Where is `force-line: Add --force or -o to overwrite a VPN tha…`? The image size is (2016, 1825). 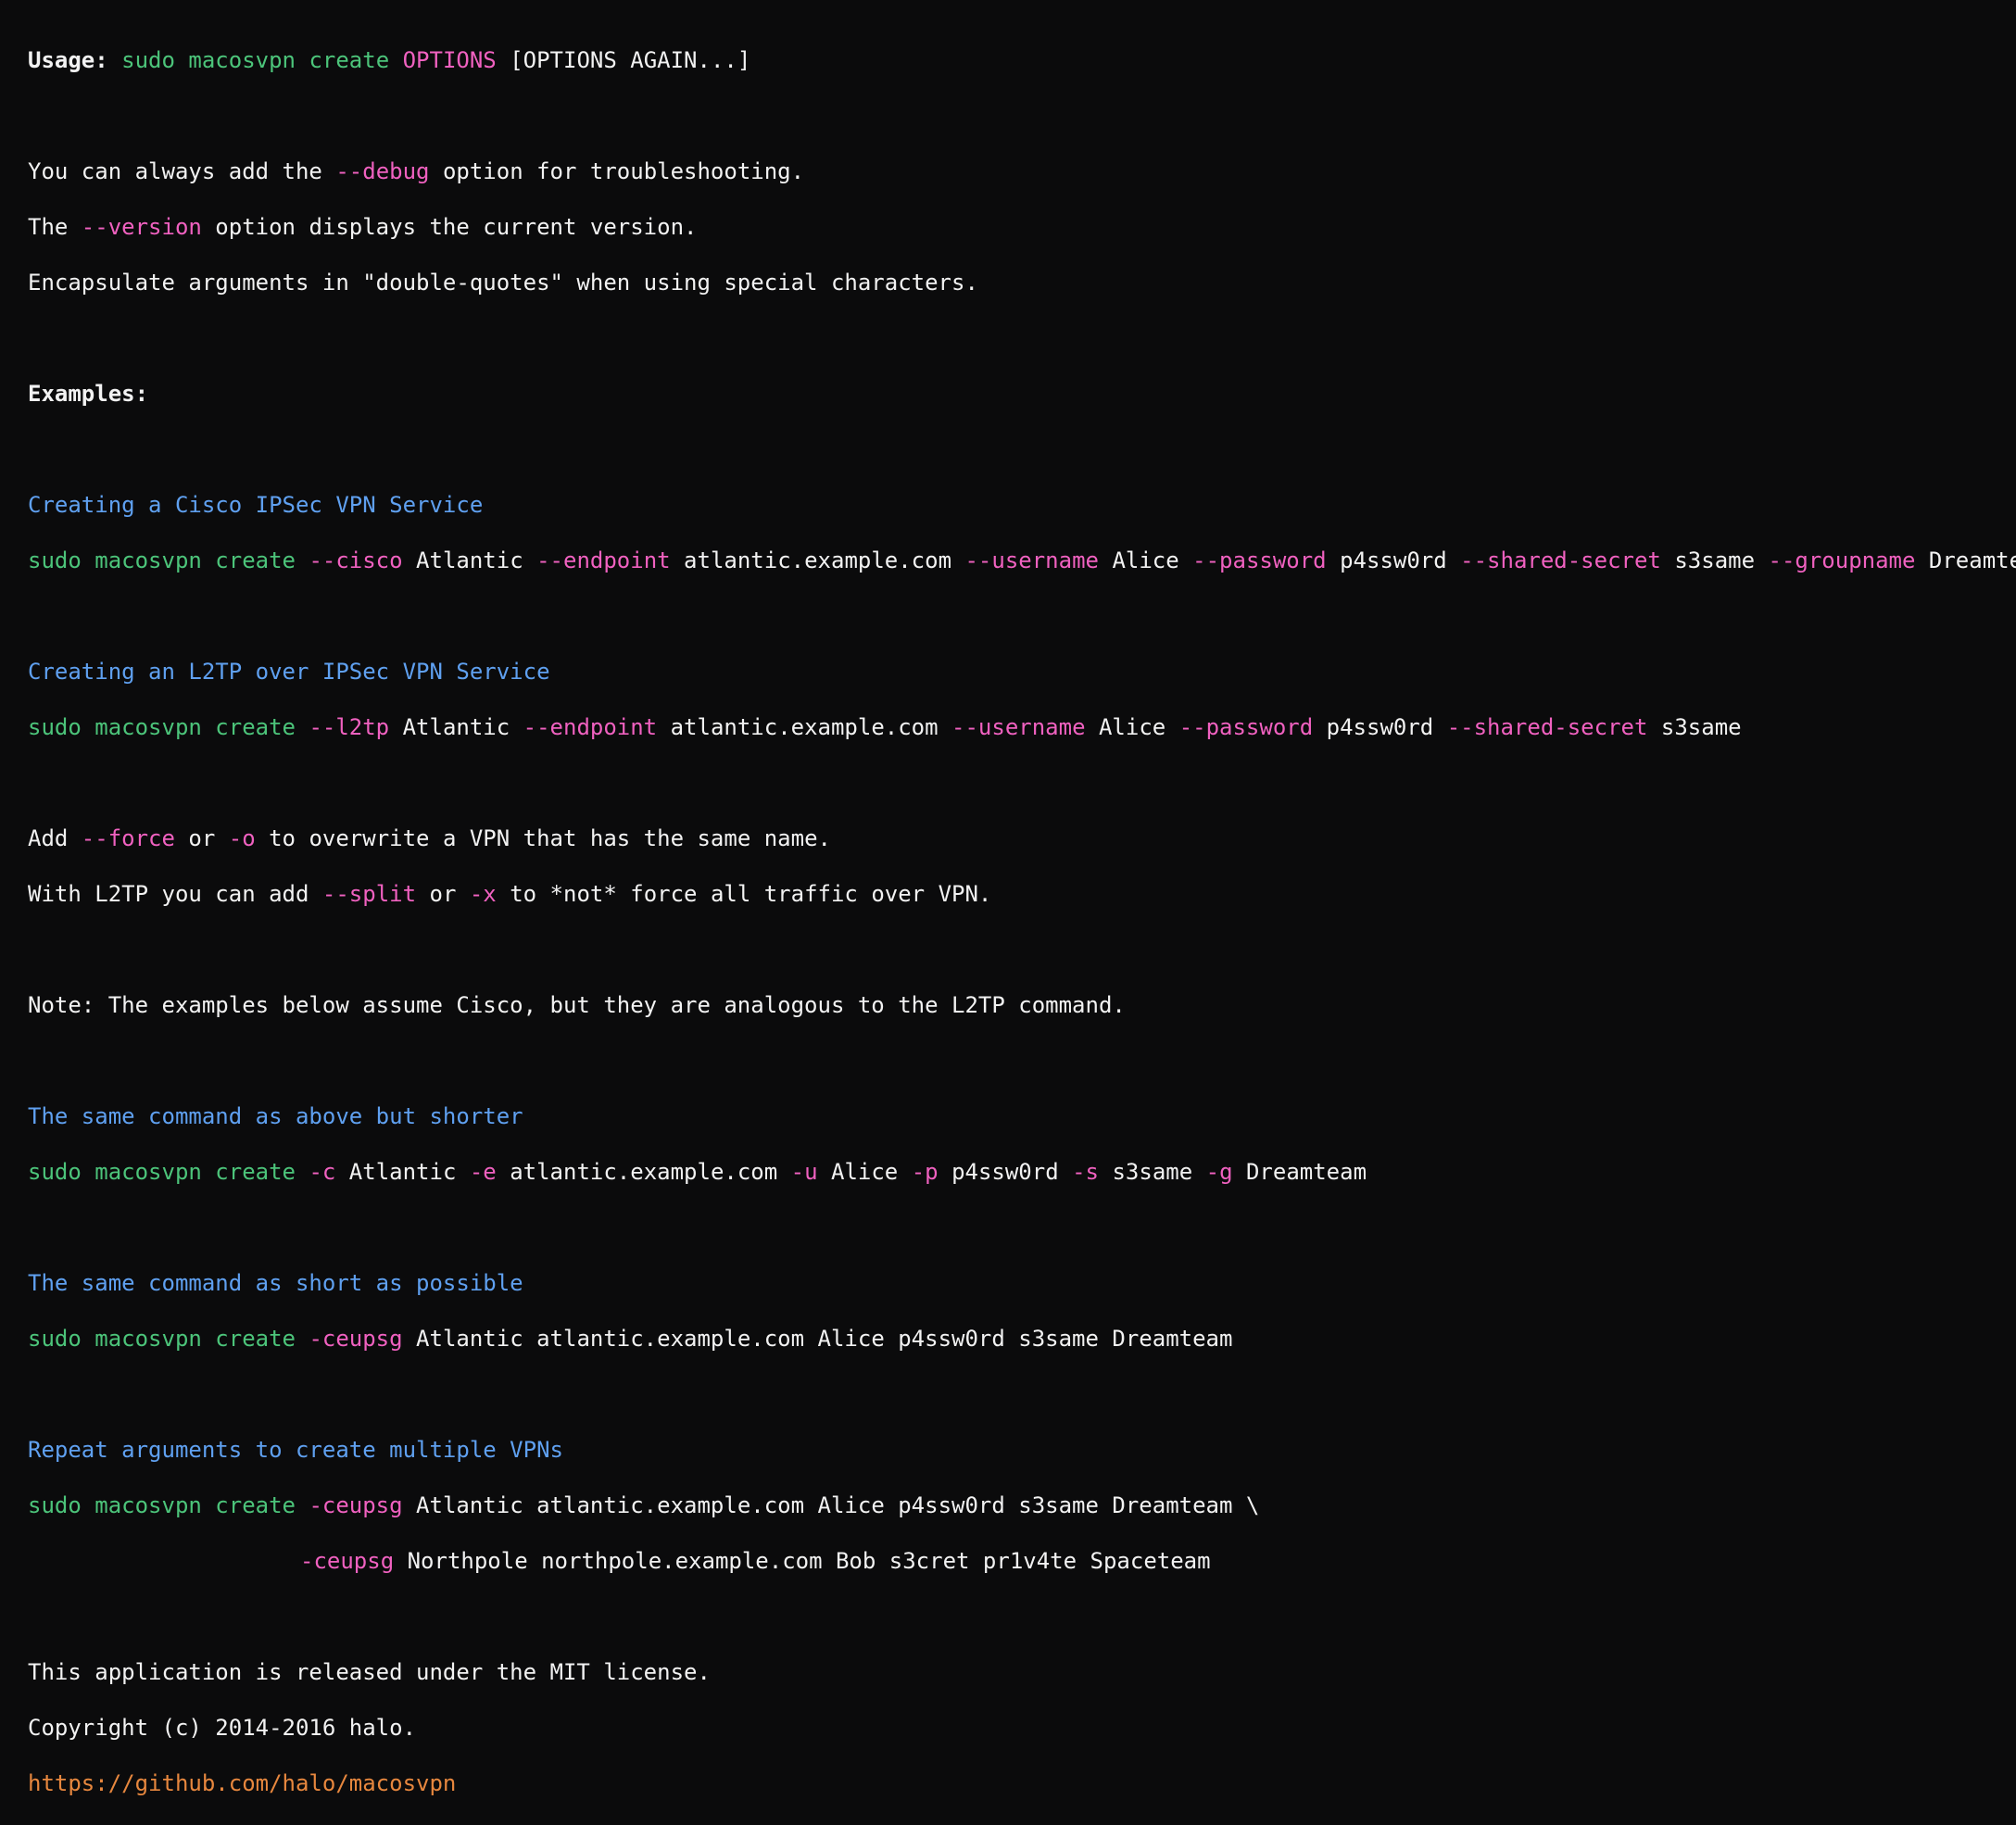 force-line: Add --force or -o to overwrite a VPN tha… is located at coordinates (1008, 838).